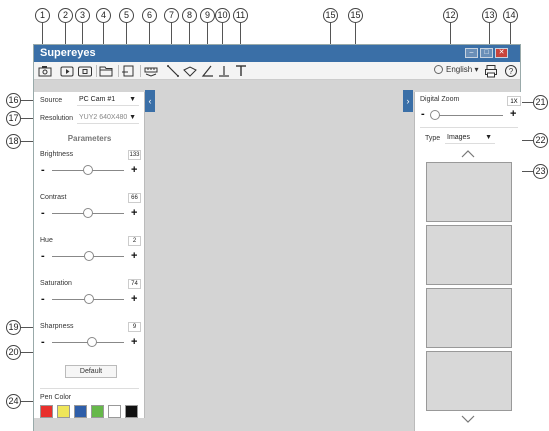  I want to click on param-value: 74, so click(134, 284).